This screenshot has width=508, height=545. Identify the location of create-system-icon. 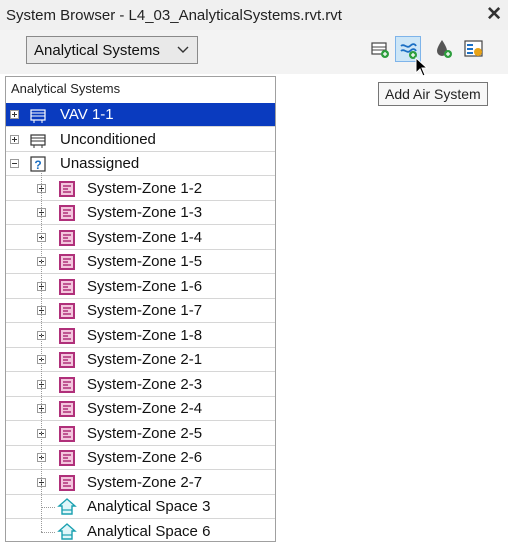
(380, 50).